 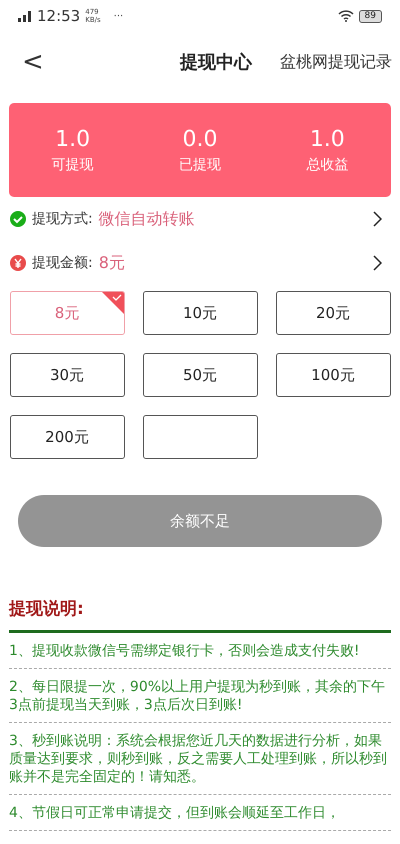 What do you see at coordinates (370, 16) in the screenshot?
I see `battery-level: 89` at bounding box center [370, 16].